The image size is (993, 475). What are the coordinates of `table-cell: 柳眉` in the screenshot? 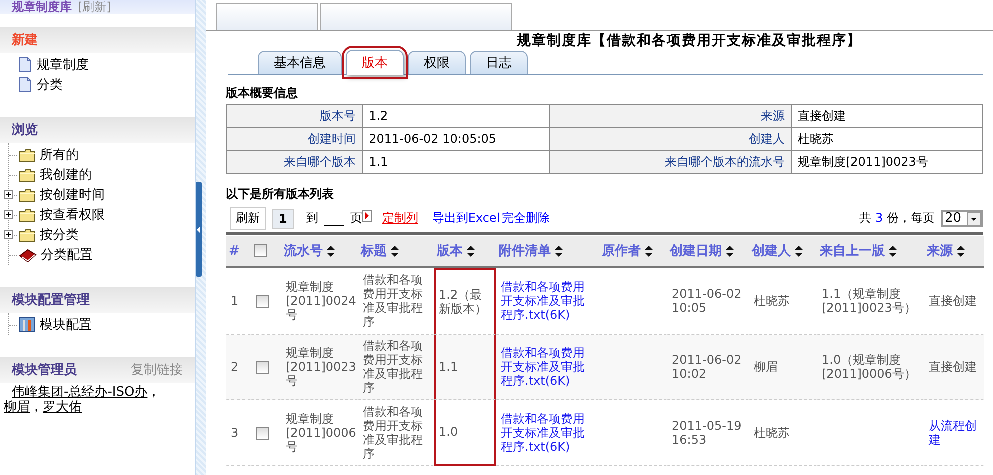 It's located at (766, 367).